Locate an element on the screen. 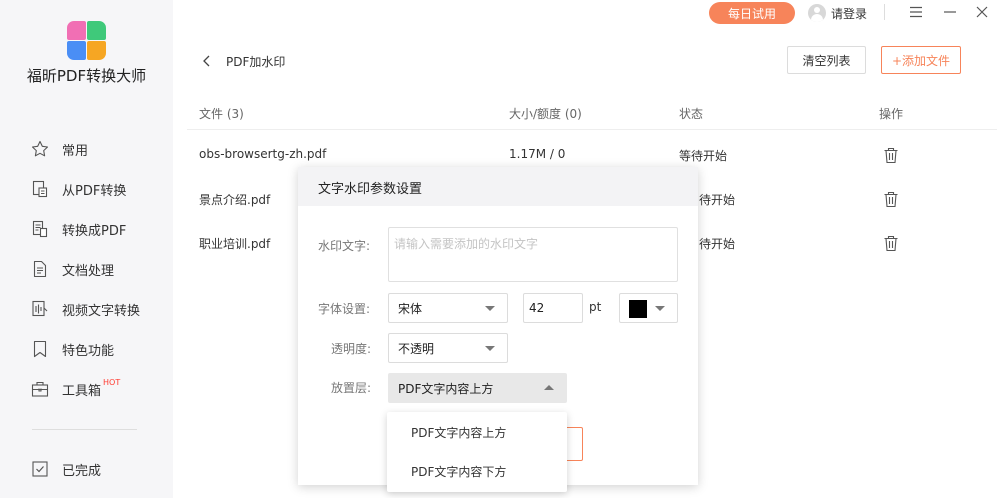 Image resolution: width=997 pixels, height=498 pixels. star-icon is located at coordinates (40, 148).